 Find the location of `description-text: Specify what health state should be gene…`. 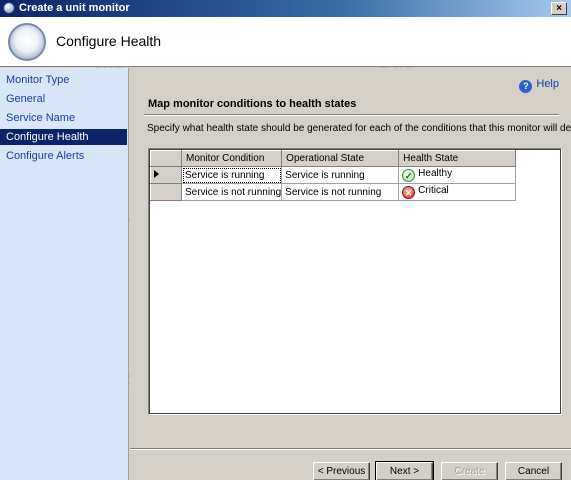

description-text: Specify what health state should be gene… is located at coordinates (359, 128).